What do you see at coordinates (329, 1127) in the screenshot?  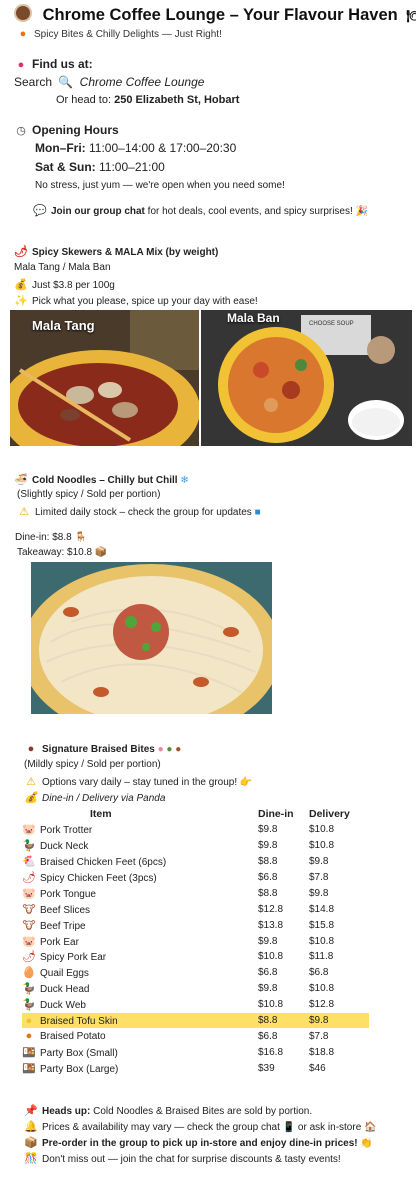 I see `prices-note-end: or ask in-store` at bounding box center [329, 1127].